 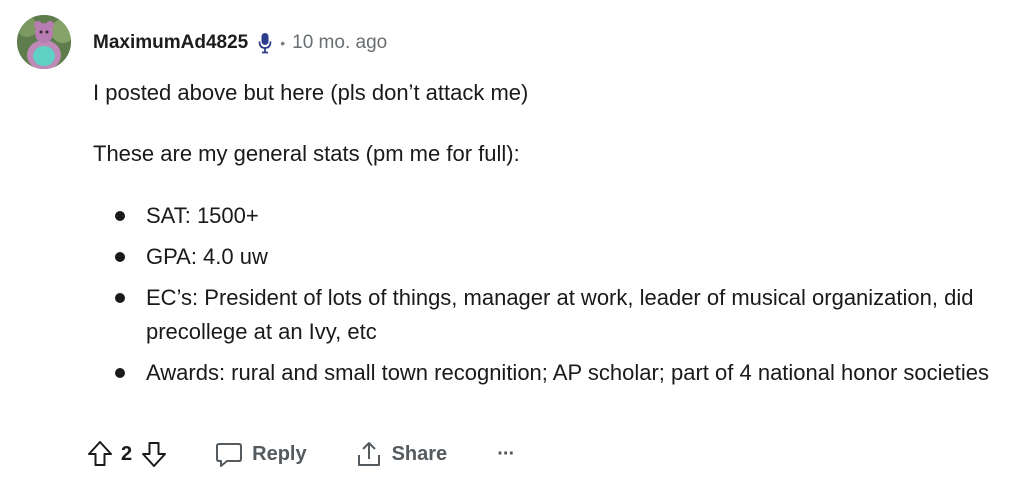 I want to click on list-item: GPA: 4.0 uw, so click(x=569, y=257).